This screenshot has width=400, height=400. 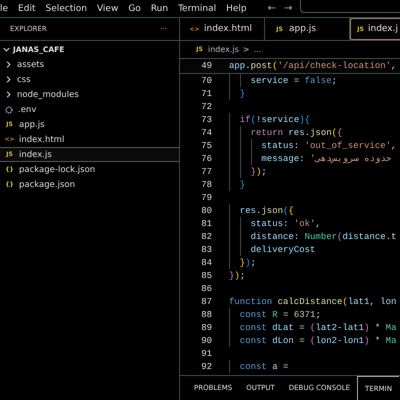 I want to click on code-line: const dLon = (lon2-lon1) * Ma, so click(x=318, y=341).